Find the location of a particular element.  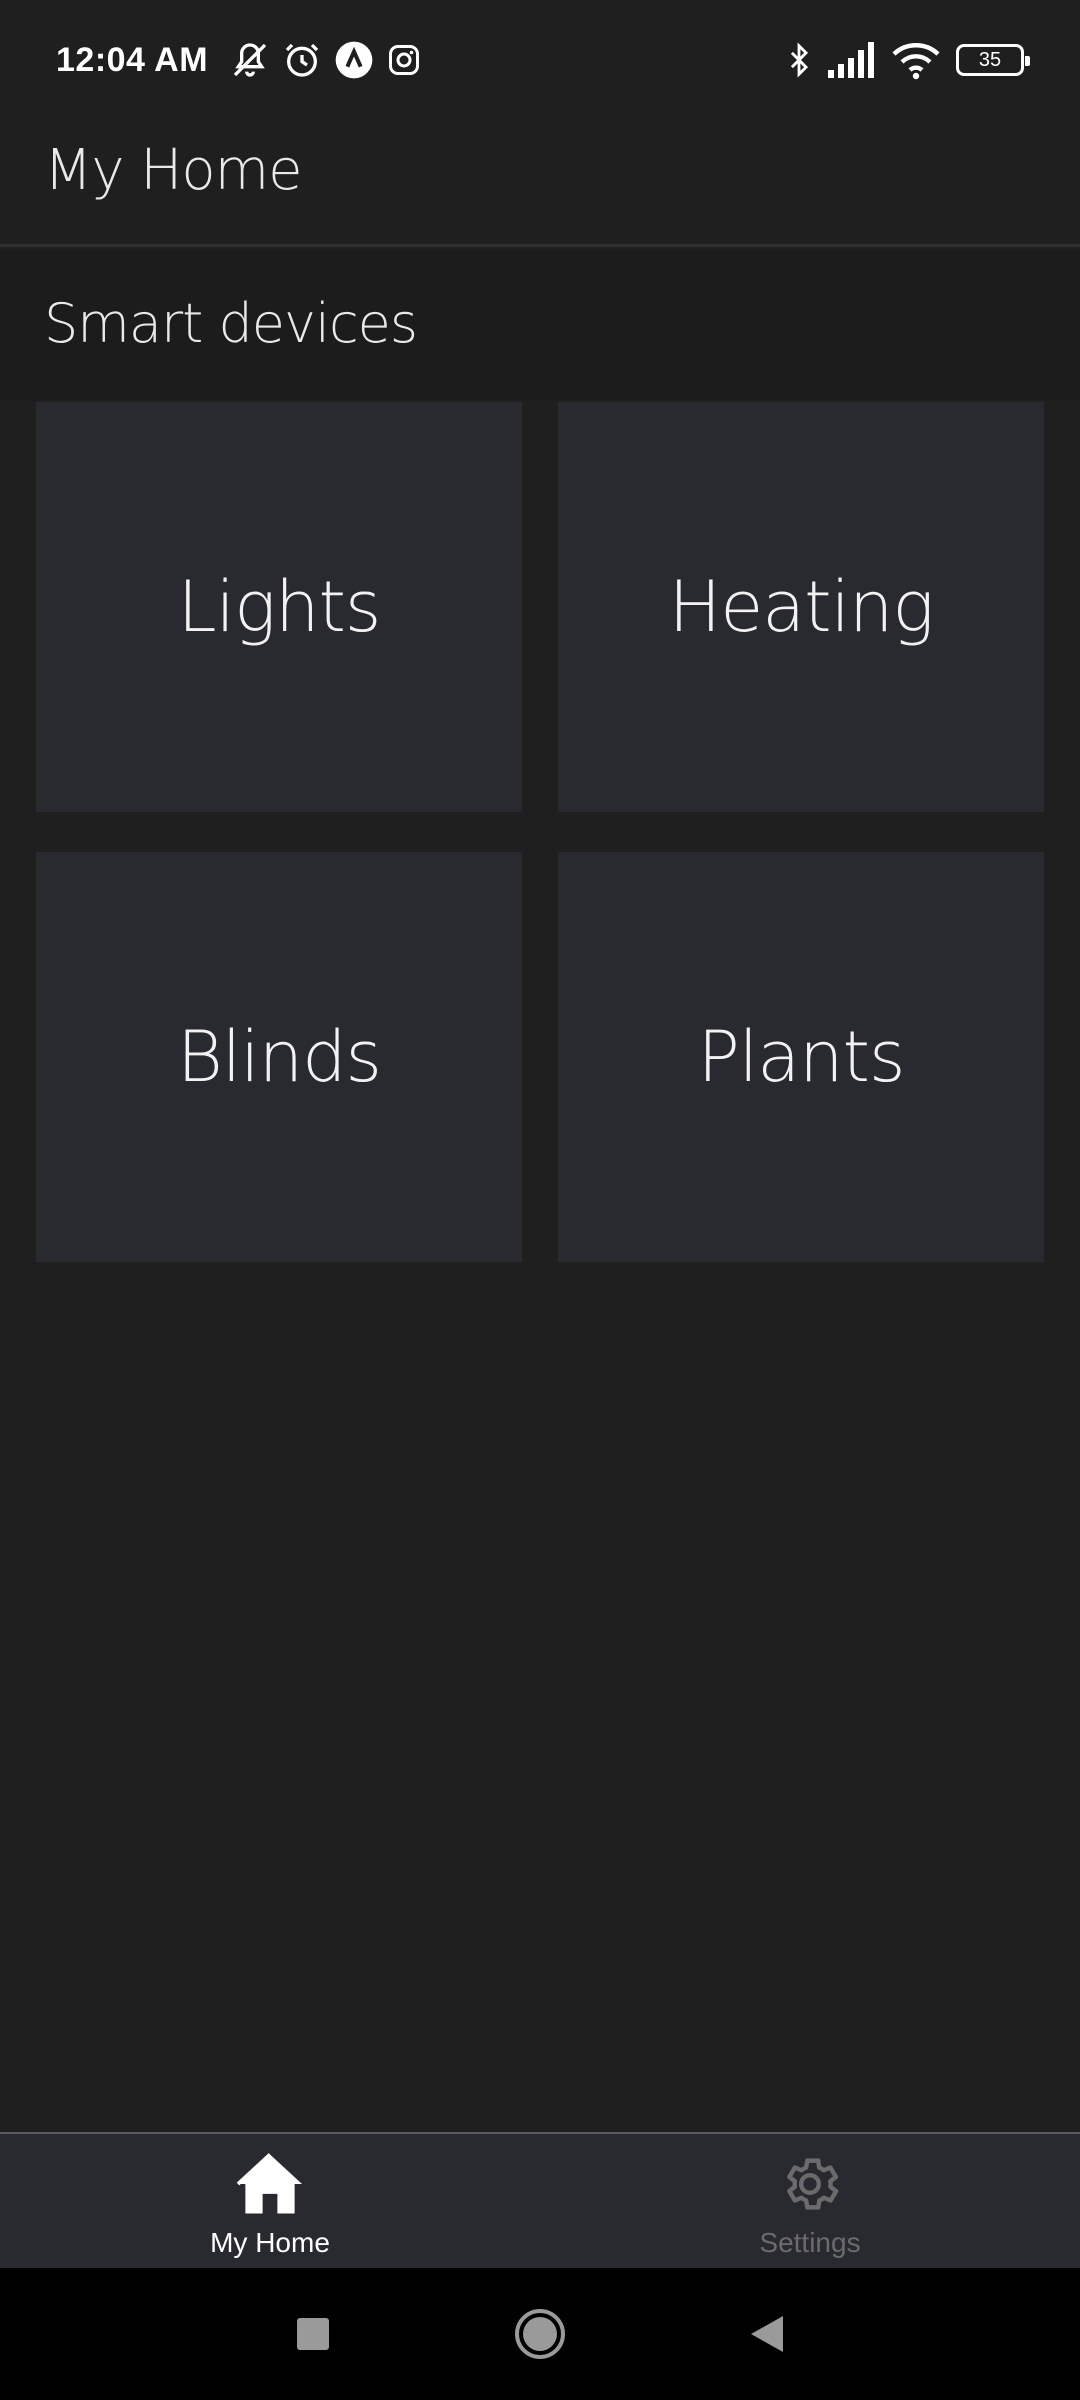

page-title: My Home is located at coordinates (173, 170).